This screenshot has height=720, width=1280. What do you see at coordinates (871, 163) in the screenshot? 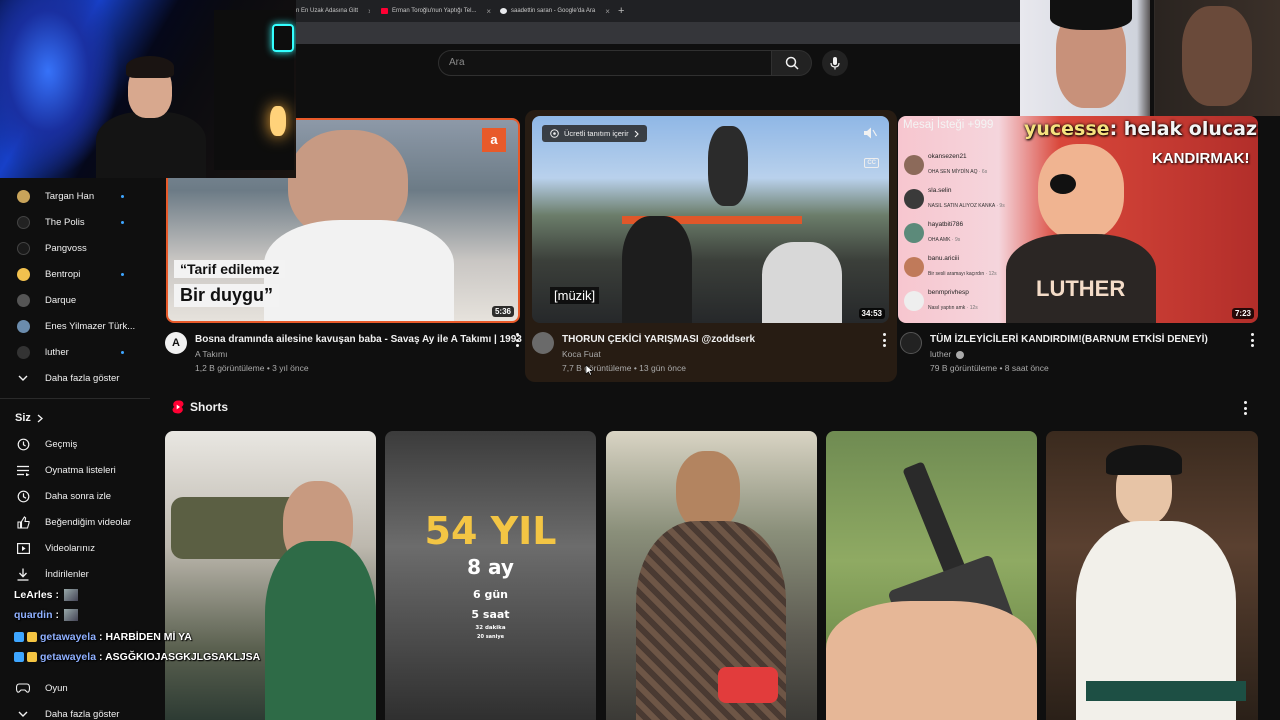
I see `closed-captions-icon: CC` at bounding box center [871, 163].